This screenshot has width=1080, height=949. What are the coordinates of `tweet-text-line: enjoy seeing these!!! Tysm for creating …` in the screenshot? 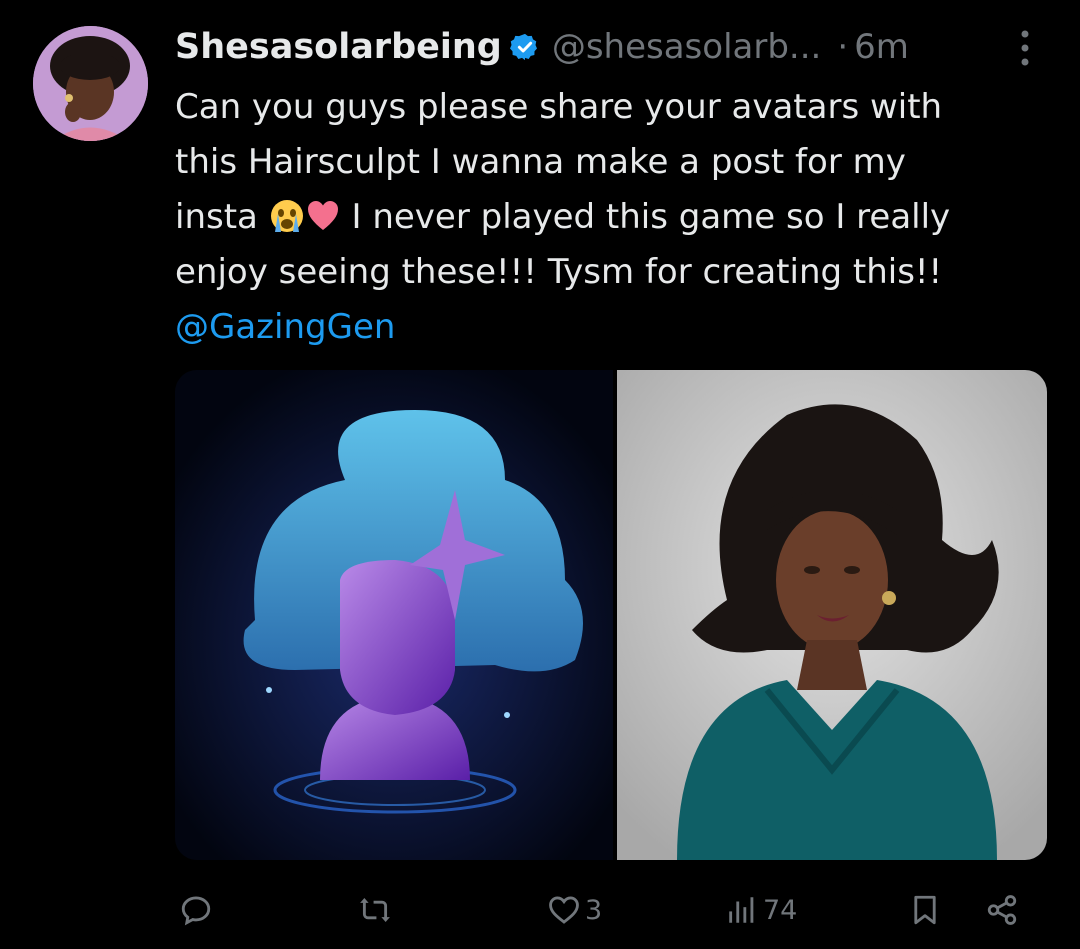 It's located at (559, 272).